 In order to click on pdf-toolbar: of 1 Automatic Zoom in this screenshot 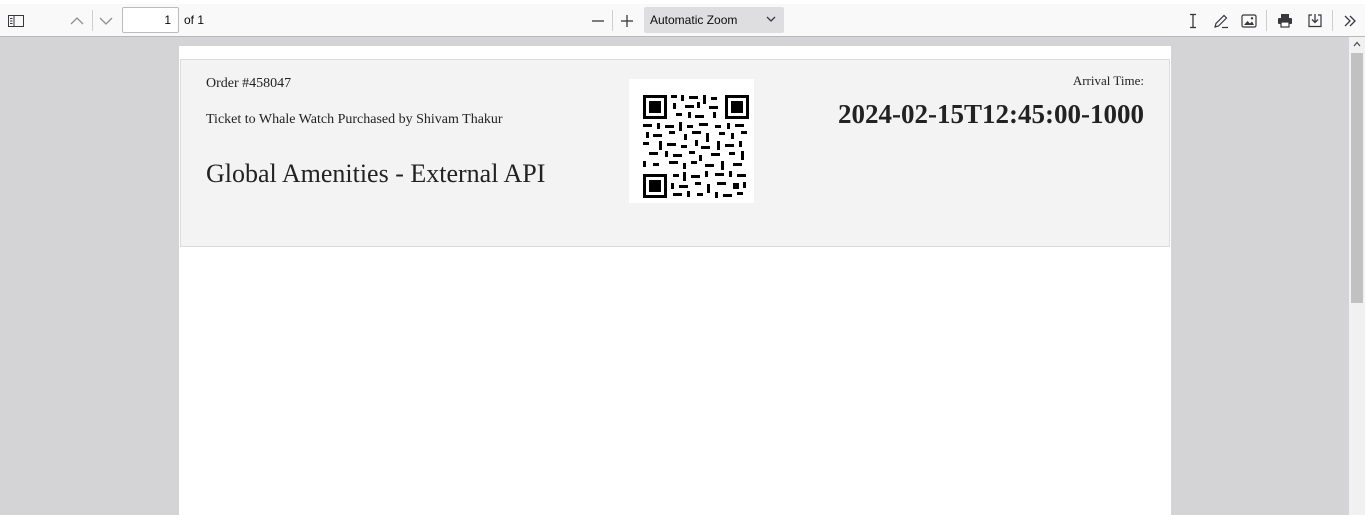, I will do `click(682, 20)`.